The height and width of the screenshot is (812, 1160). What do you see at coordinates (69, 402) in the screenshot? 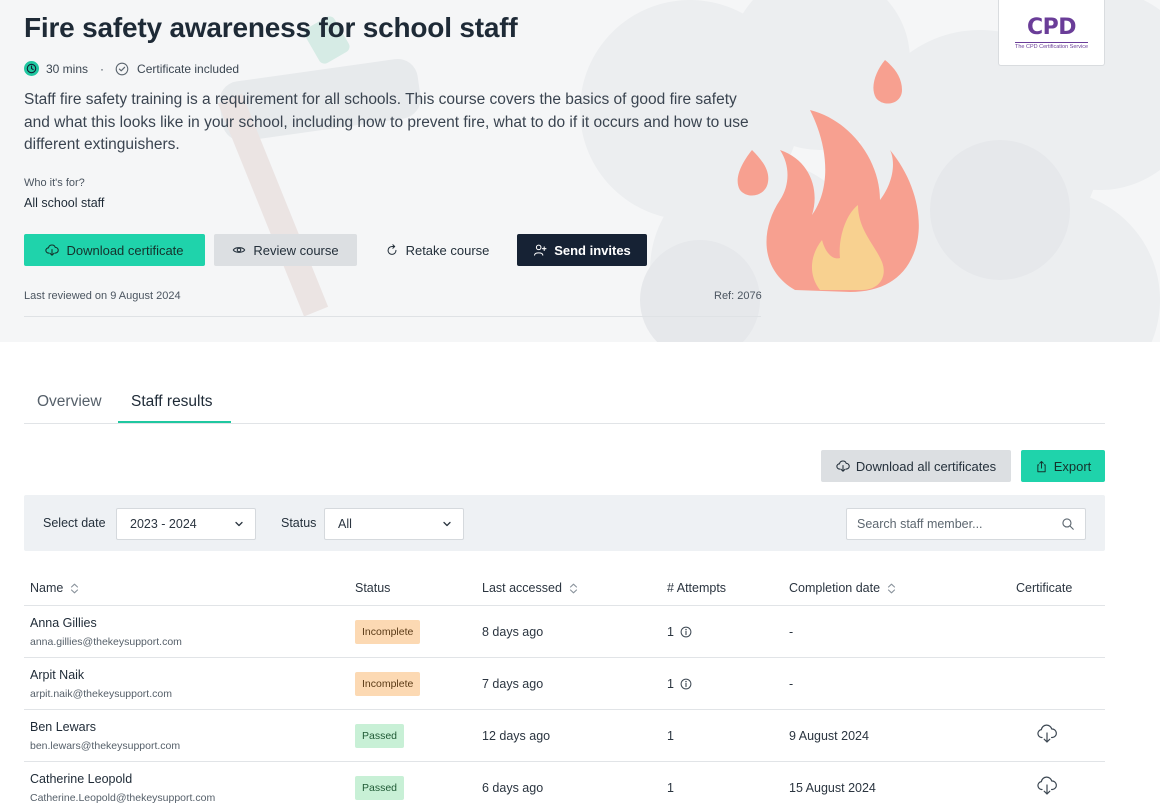
I see `tab-overview: Overview` at bounding box center [69, 402].